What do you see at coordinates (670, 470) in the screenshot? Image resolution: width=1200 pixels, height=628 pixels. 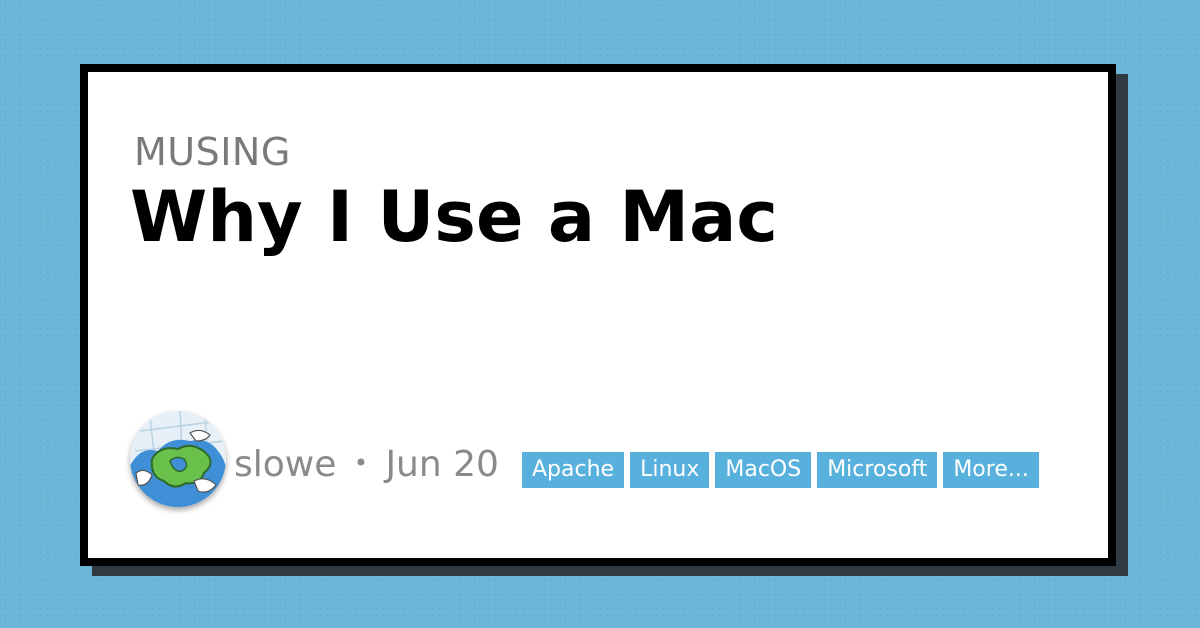 I see `tag-linux: Linux` at bounding box center [670, 470].